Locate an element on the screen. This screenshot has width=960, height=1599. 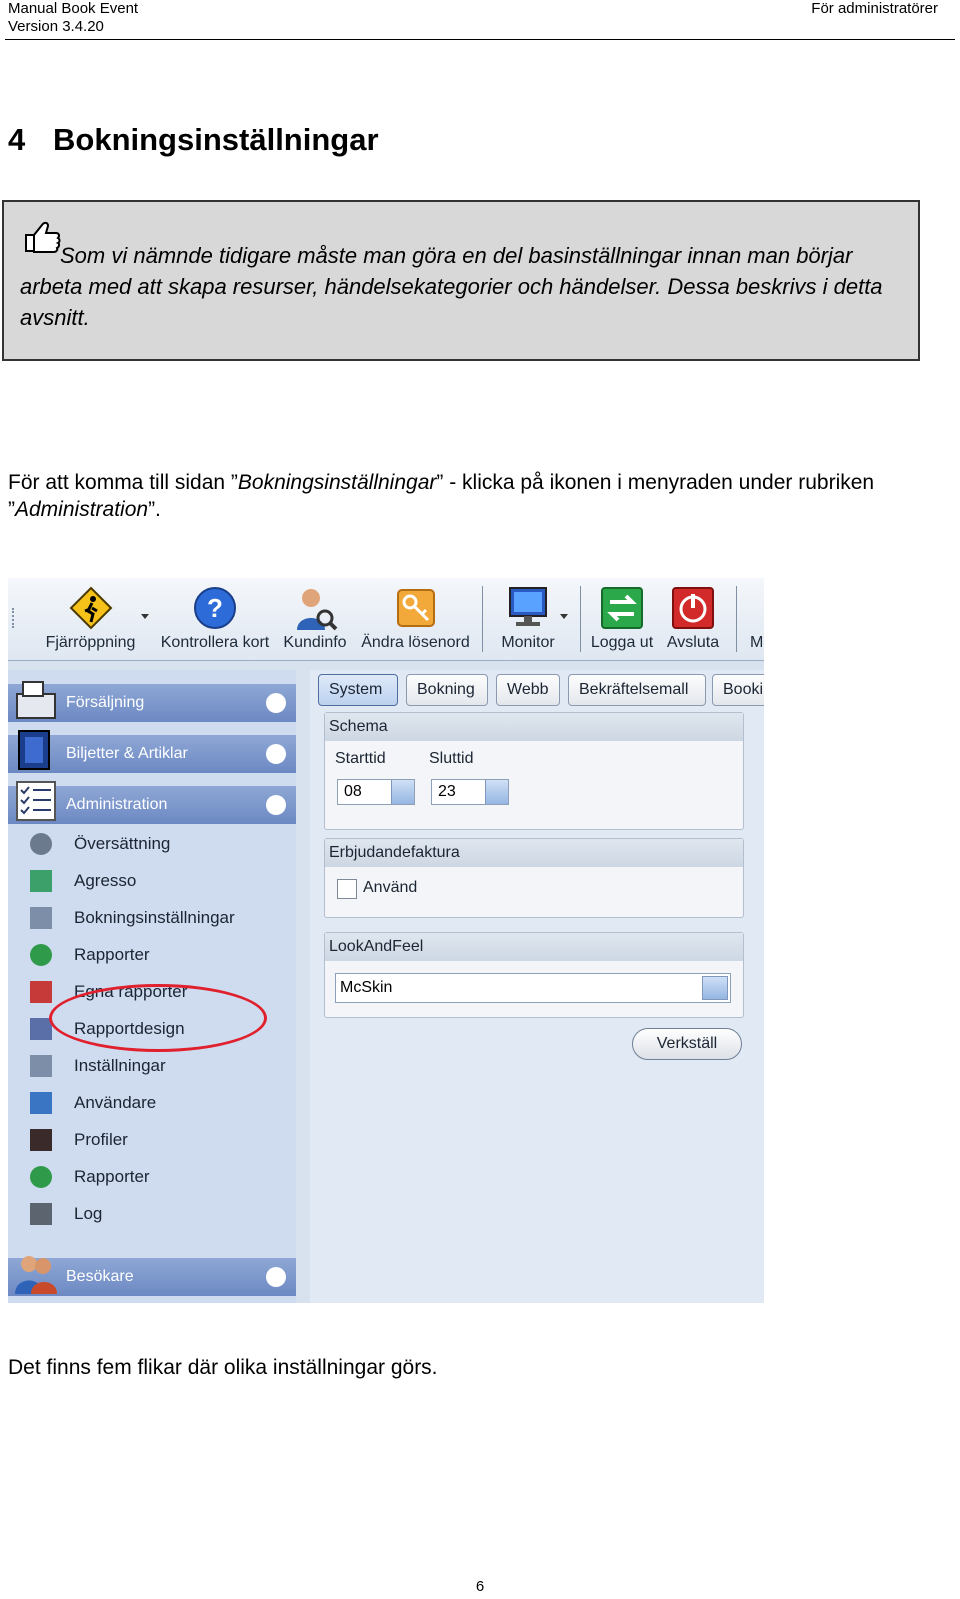
category-biljetter-artiklar: Biljetter & Artiklar is located at coordinates (152, 751).